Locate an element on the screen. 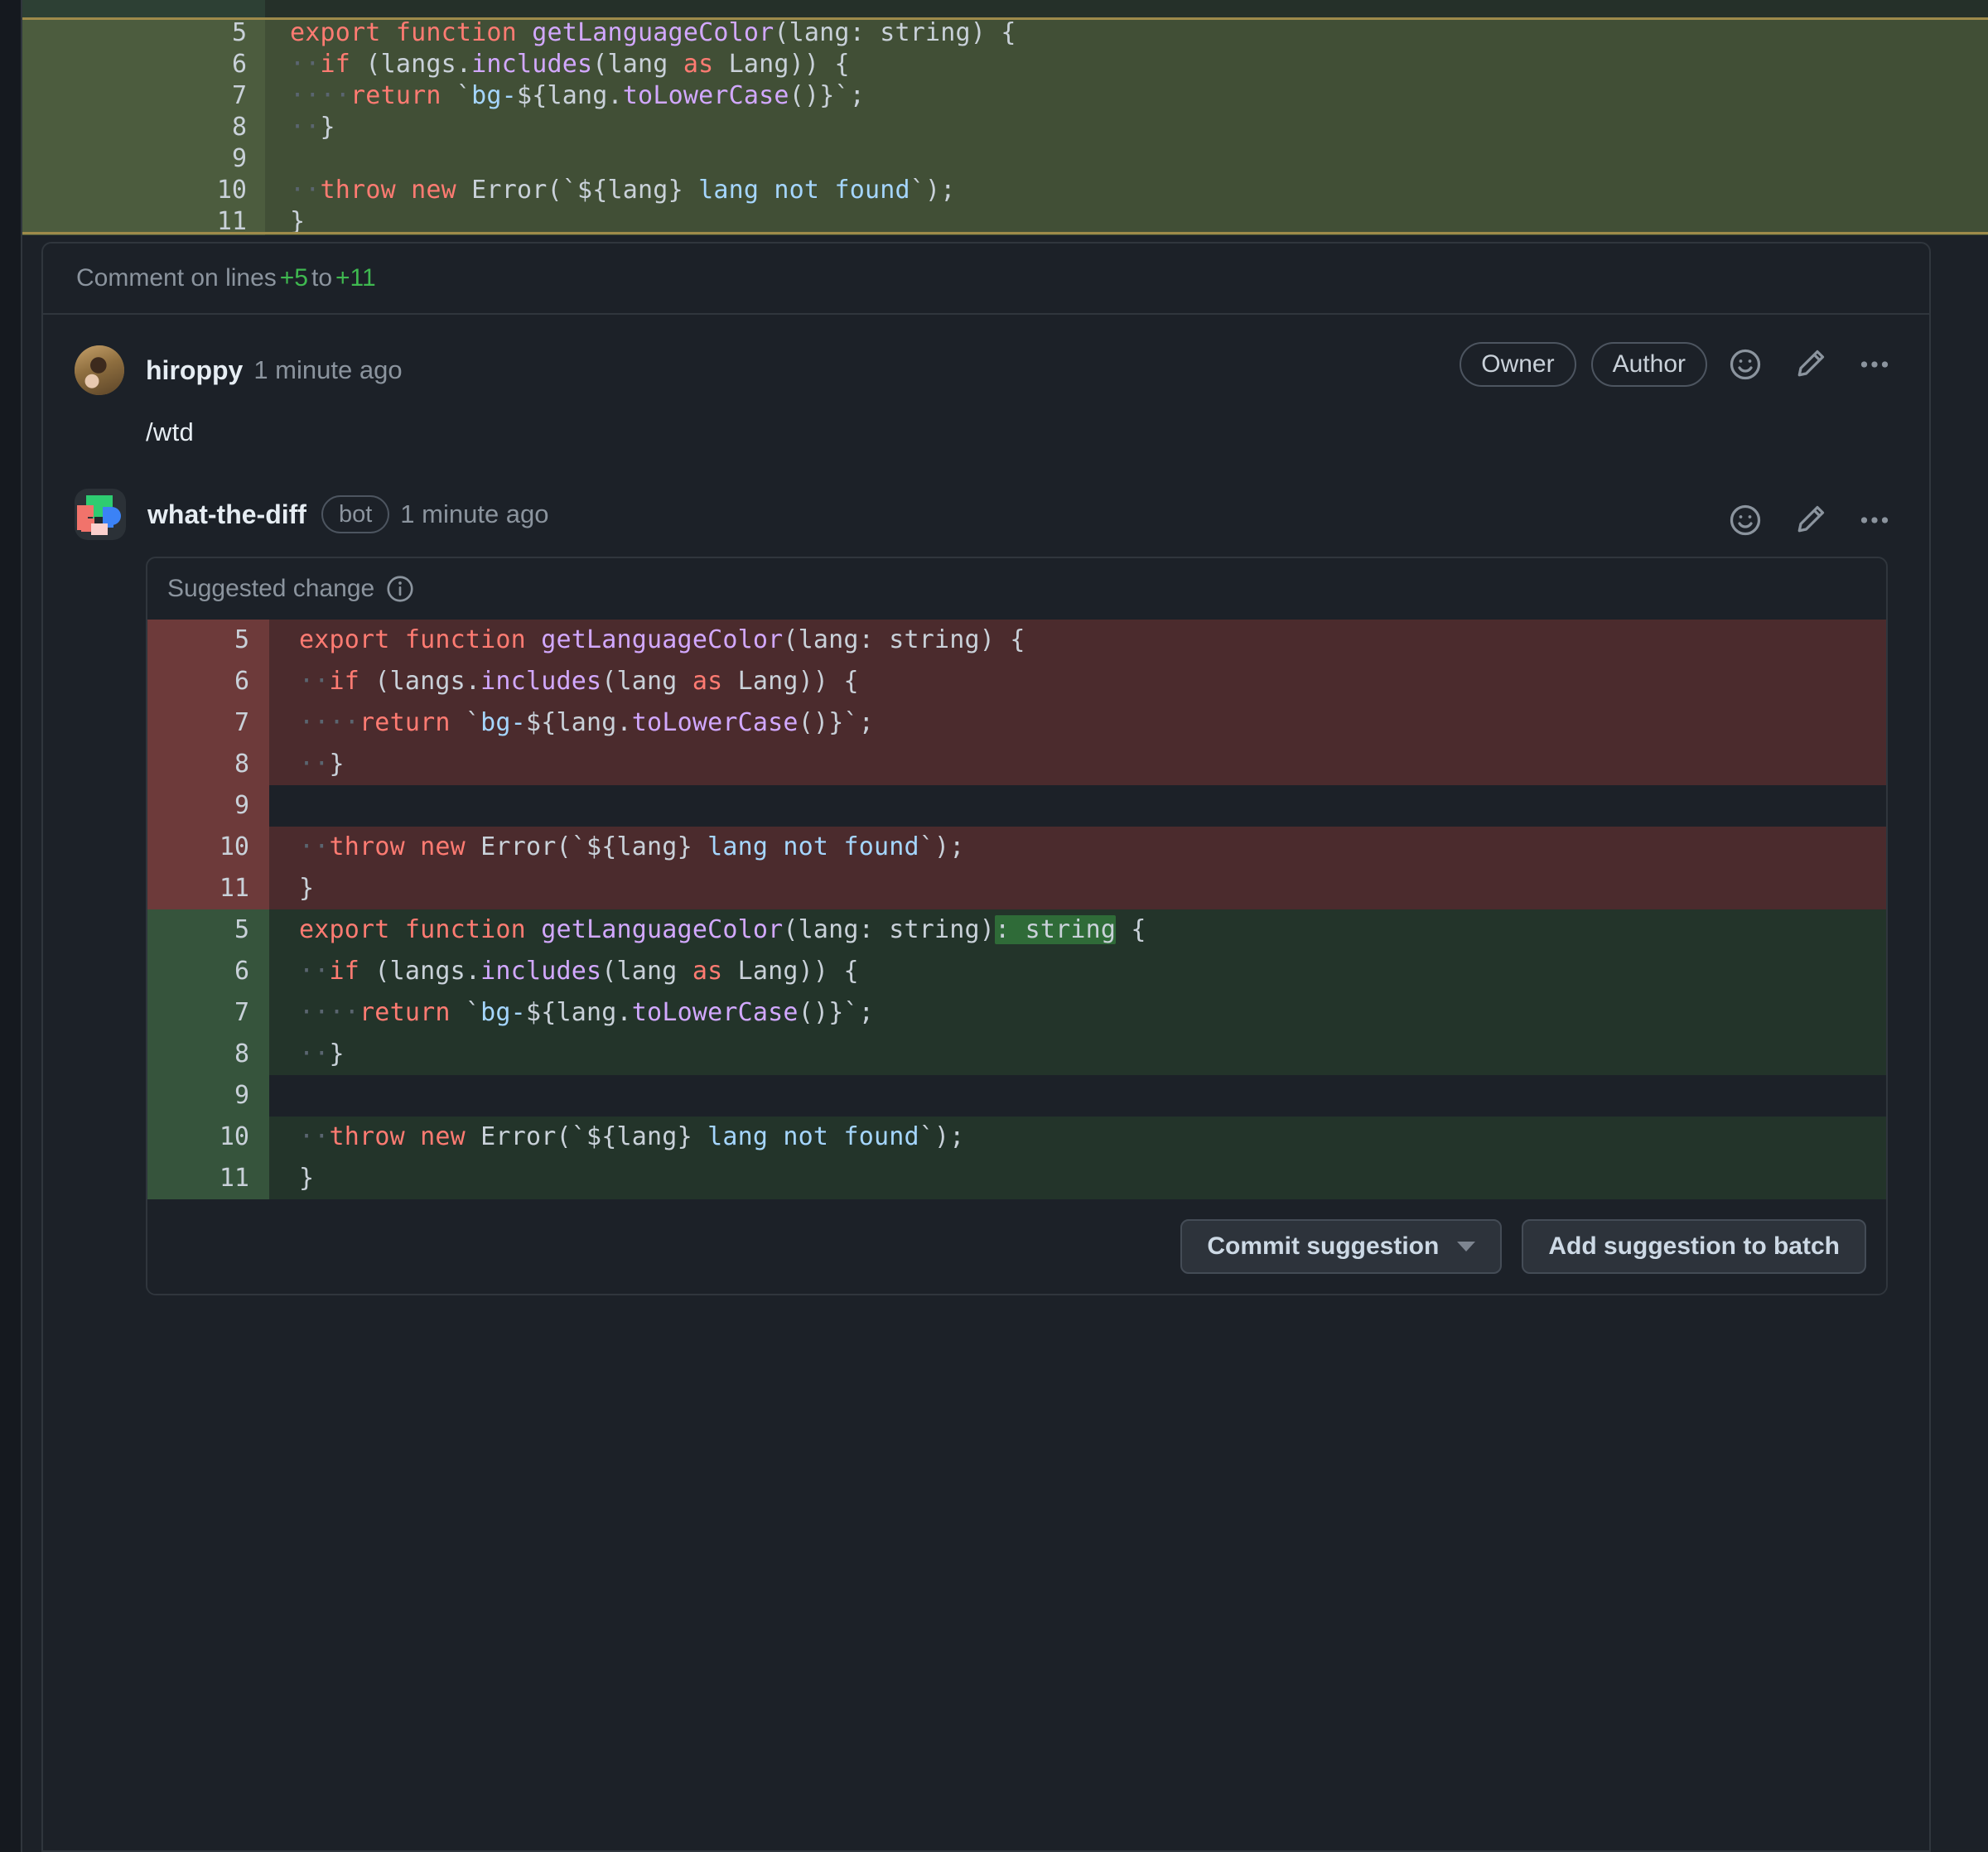  commit-suggestion-button: Commit suggestion is located at coordinates (1341, 1246).